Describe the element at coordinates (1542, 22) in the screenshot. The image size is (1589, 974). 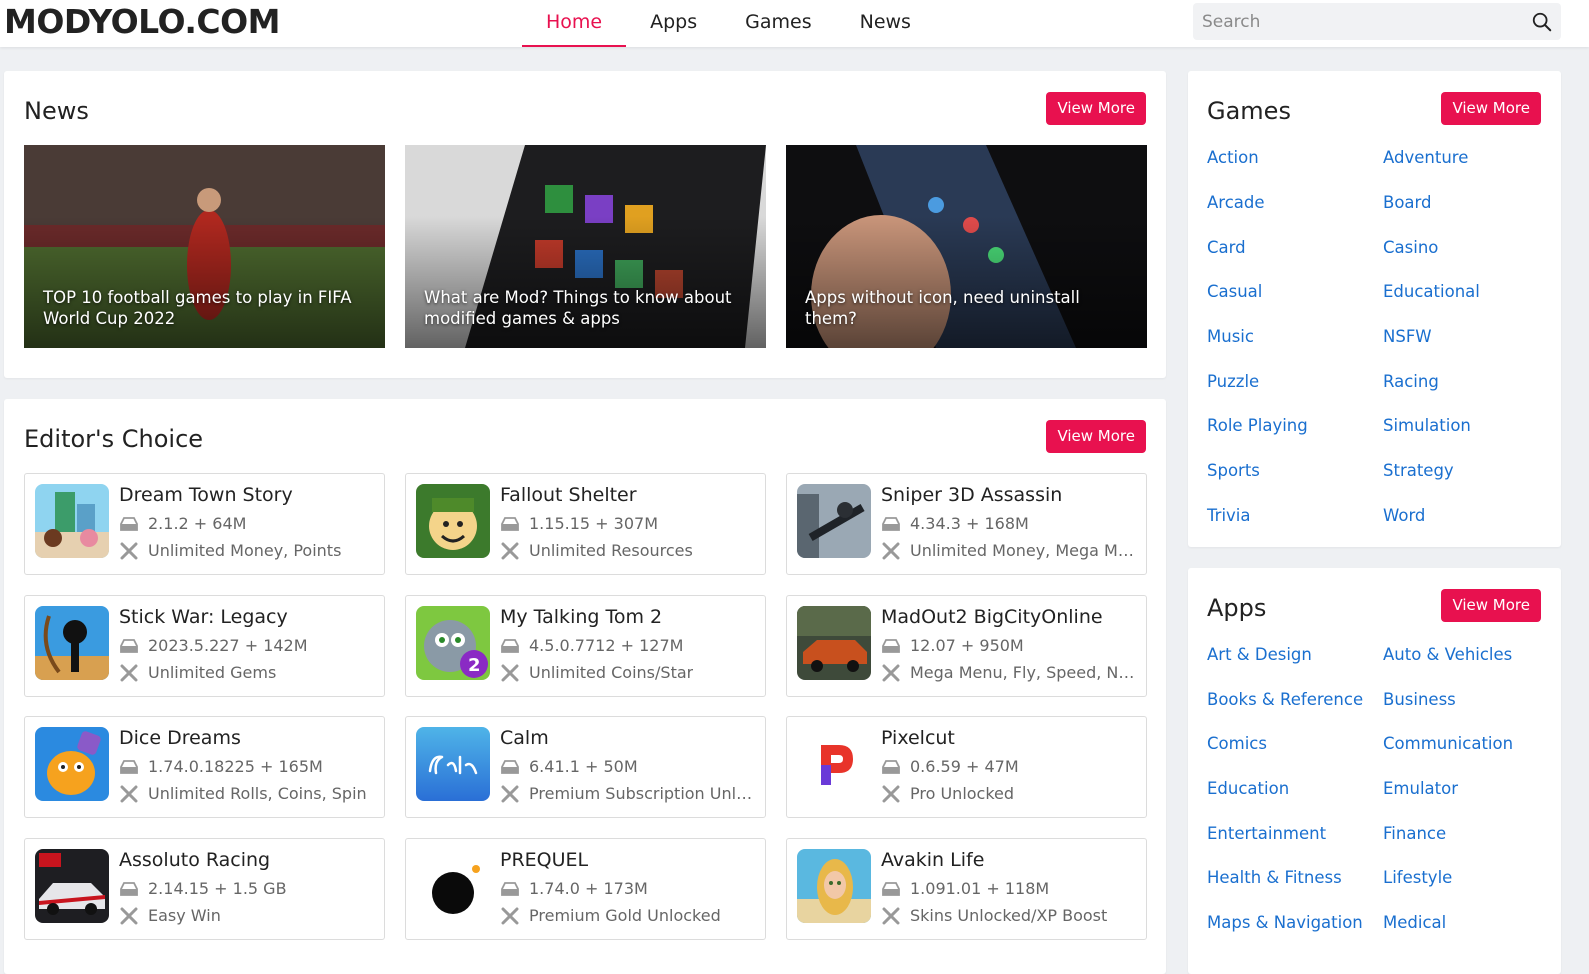
I see `search-icon` at that location.